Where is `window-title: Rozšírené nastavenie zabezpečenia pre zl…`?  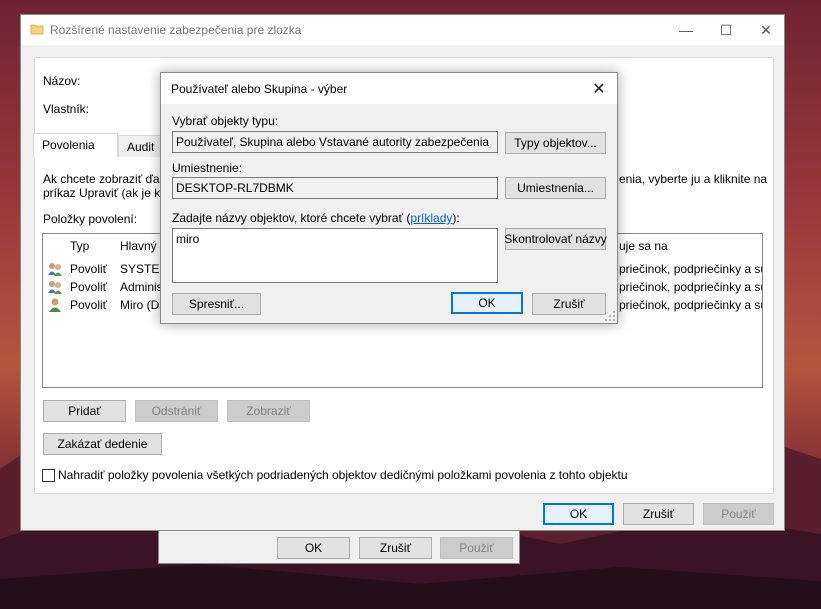 window-title: Rozšírené nastavenie zabezpečenia pre zl… is located at coordinates (176, 30).